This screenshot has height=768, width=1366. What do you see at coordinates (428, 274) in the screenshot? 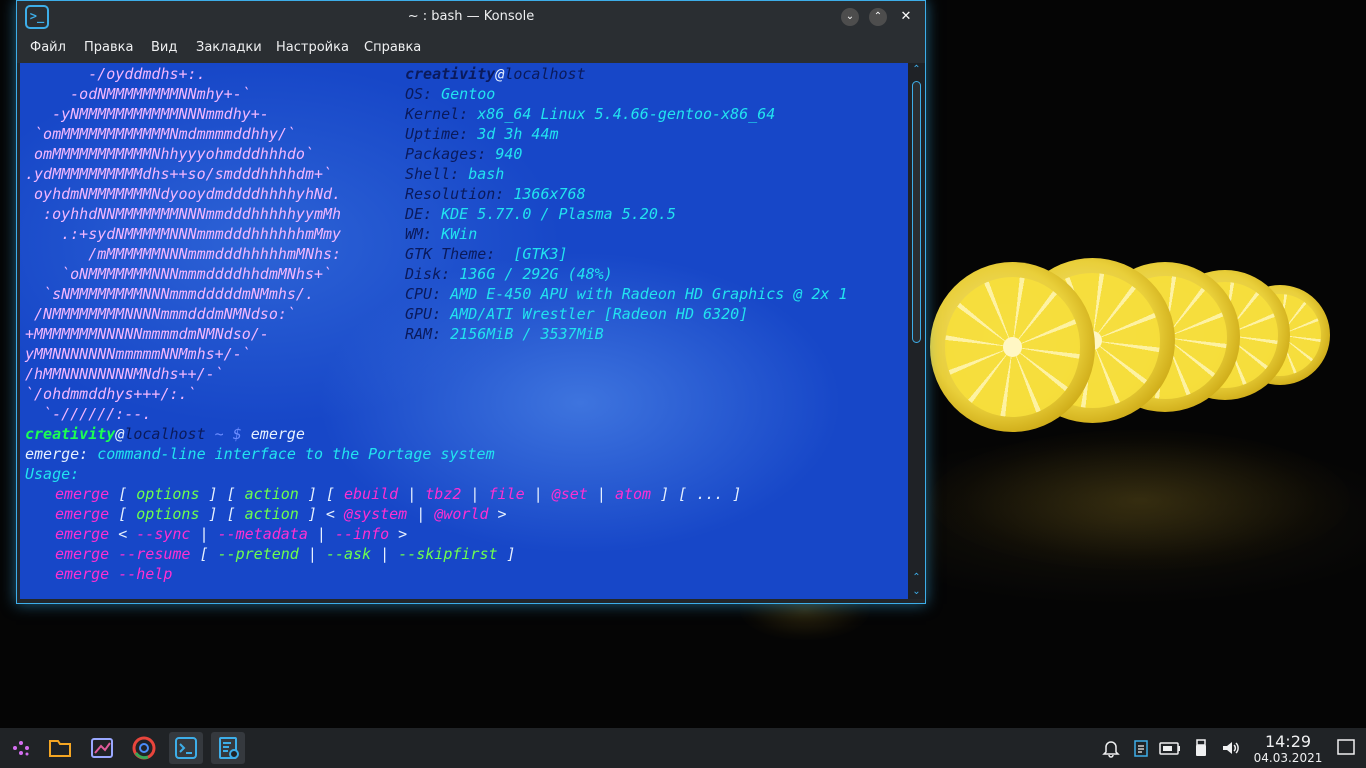
I see `info-label: Disk:` at bounding box center [428, 274].